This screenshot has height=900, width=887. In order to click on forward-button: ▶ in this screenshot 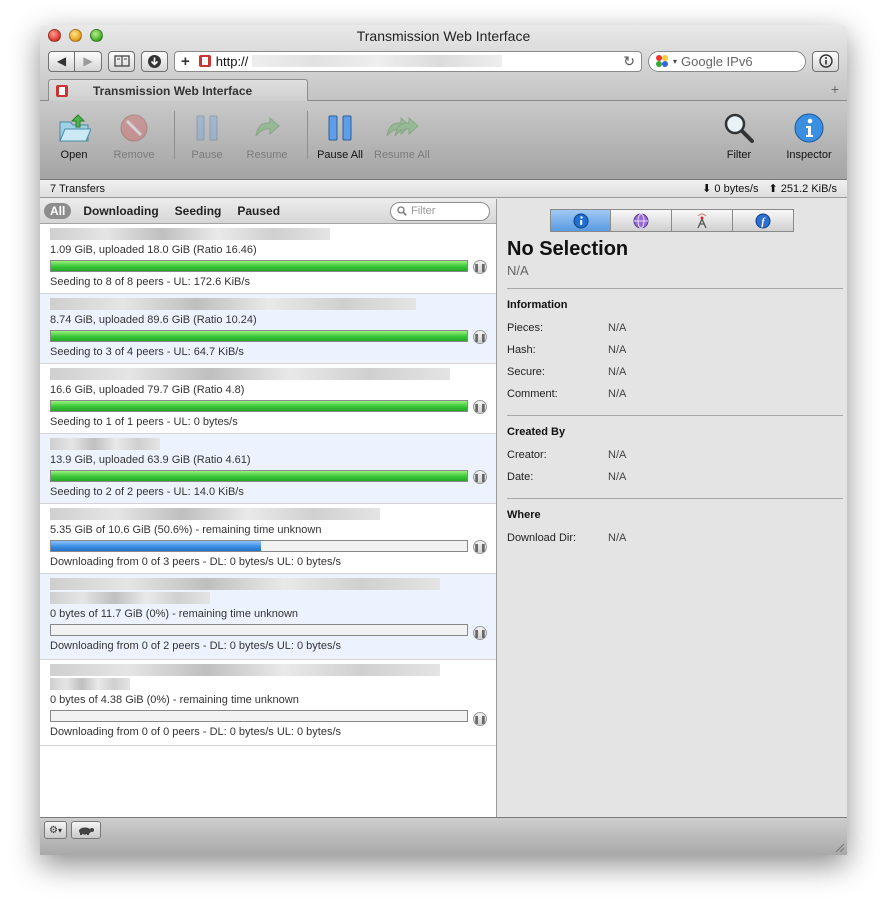, I will do `click(88, 61)`.